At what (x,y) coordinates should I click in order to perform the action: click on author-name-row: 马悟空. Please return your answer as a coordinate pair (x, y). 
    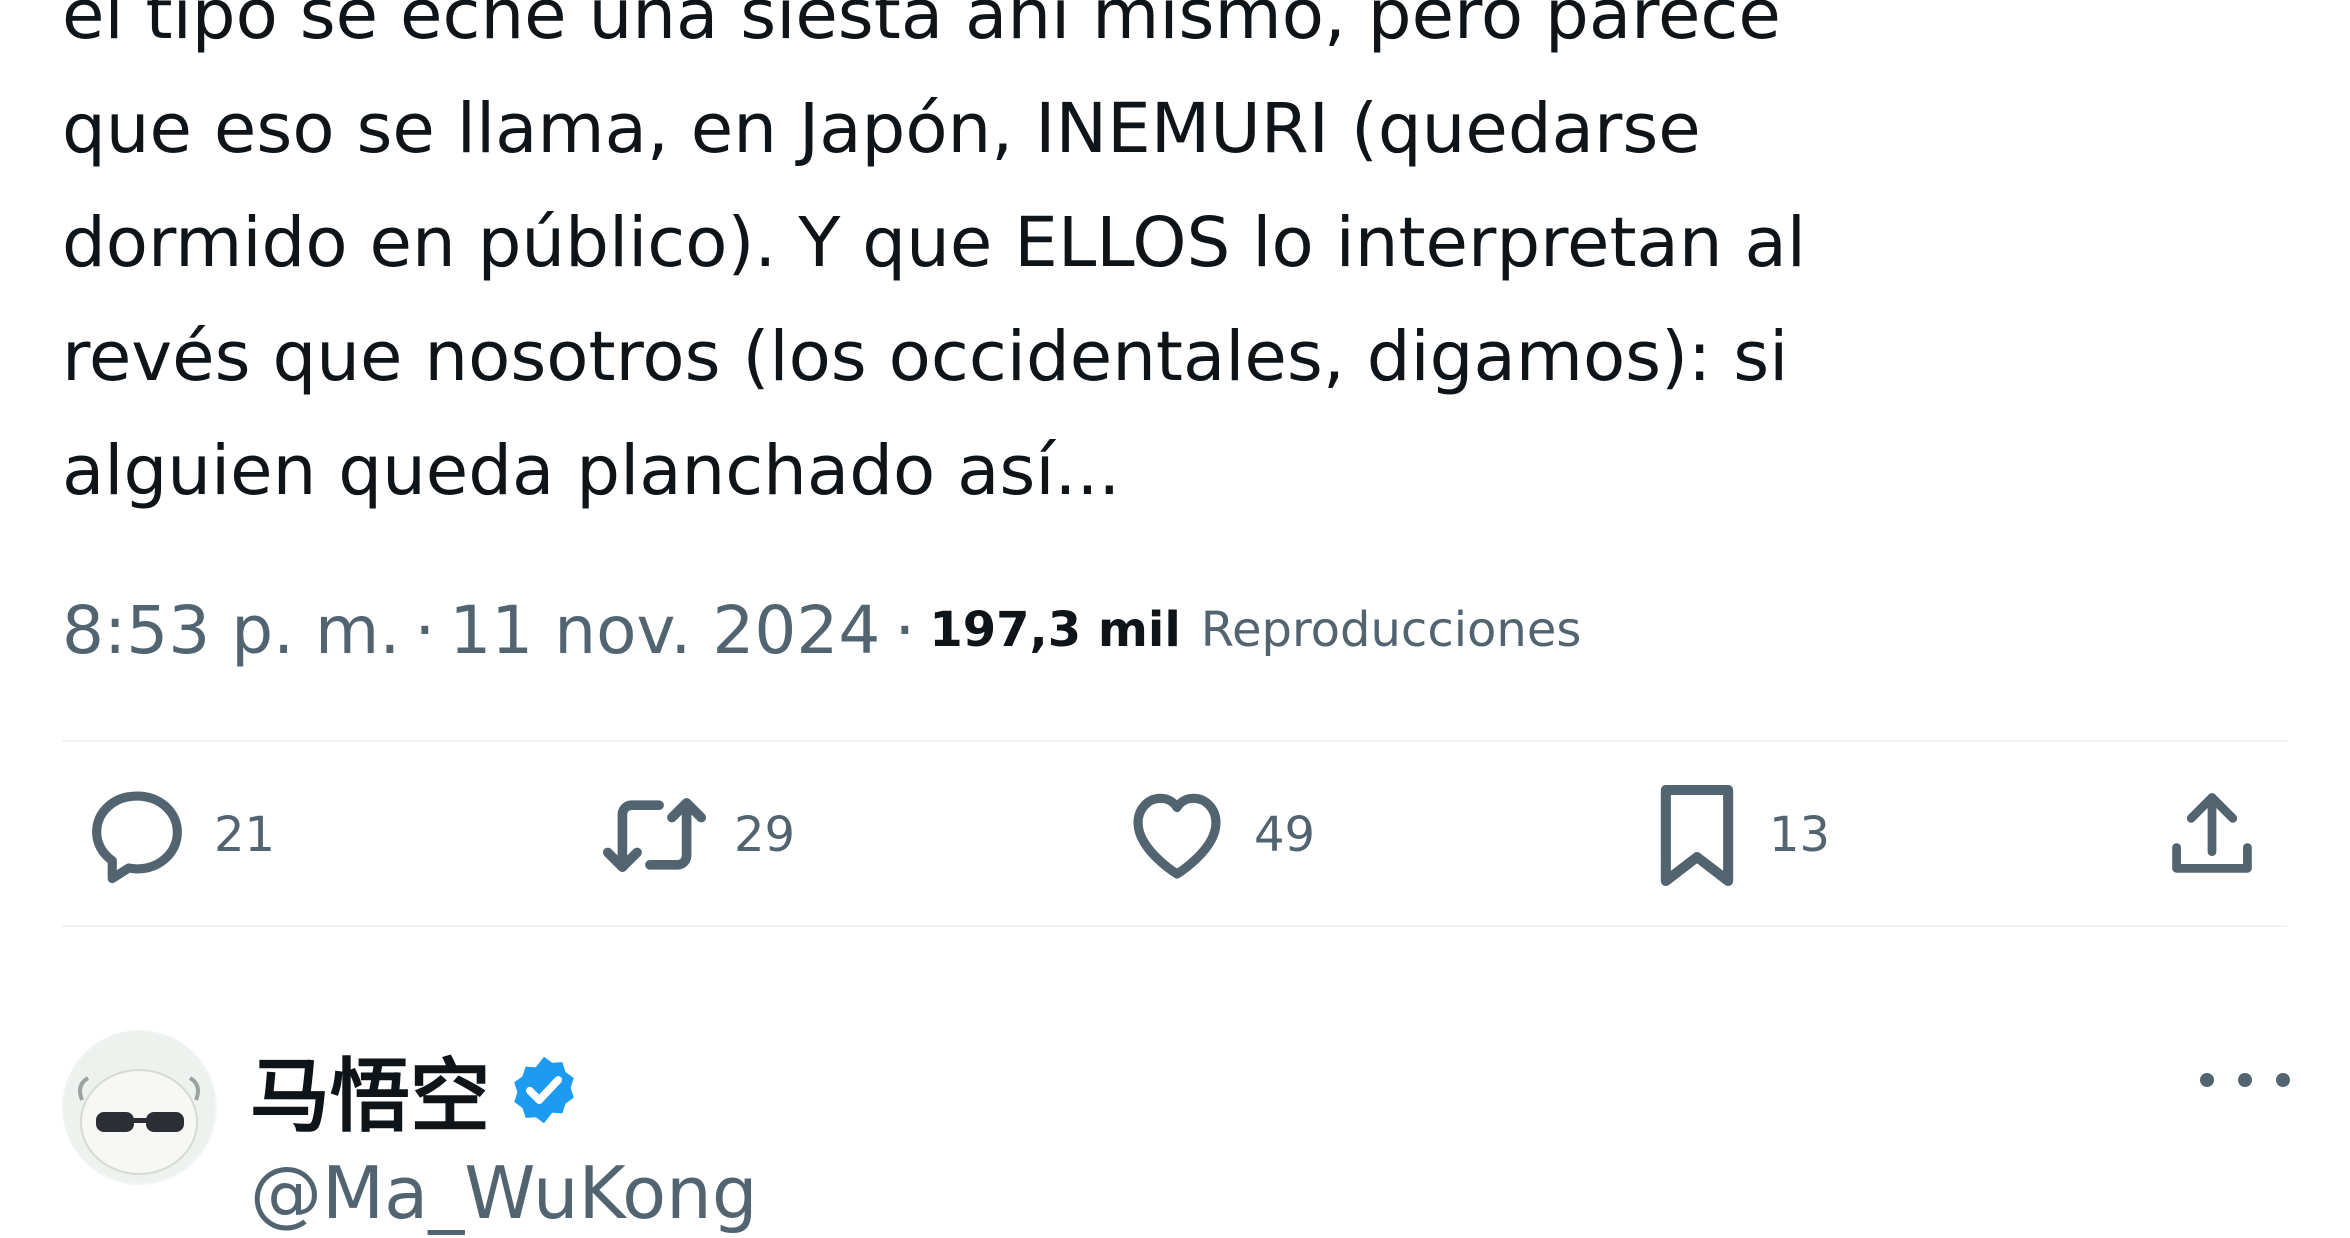
    Looking at the image, I should click on (416, 1091).